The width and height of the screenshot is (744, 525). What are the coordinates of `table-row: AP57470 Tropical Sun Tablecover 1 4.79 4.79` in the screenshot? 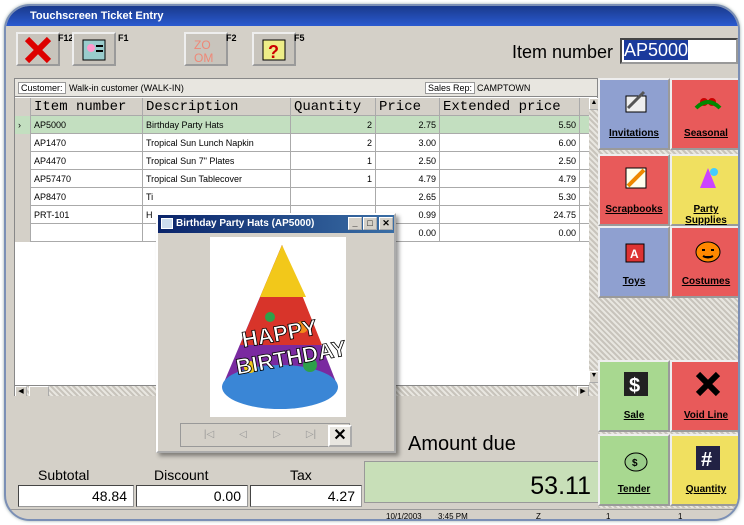 It's located at (302, 179).